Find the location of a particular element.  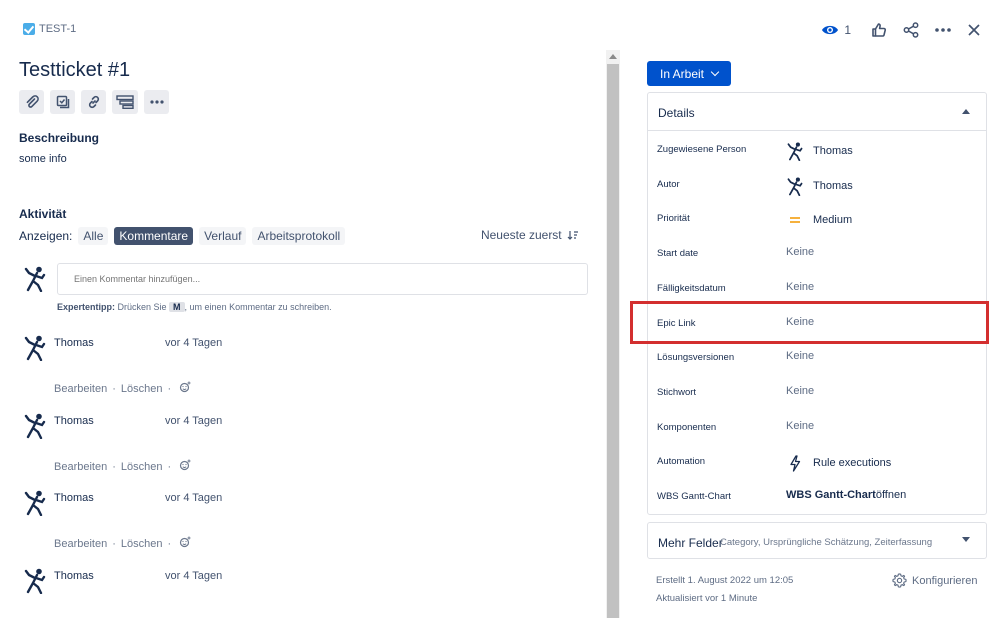

more-actions-button is located at coordinates (943, 30).